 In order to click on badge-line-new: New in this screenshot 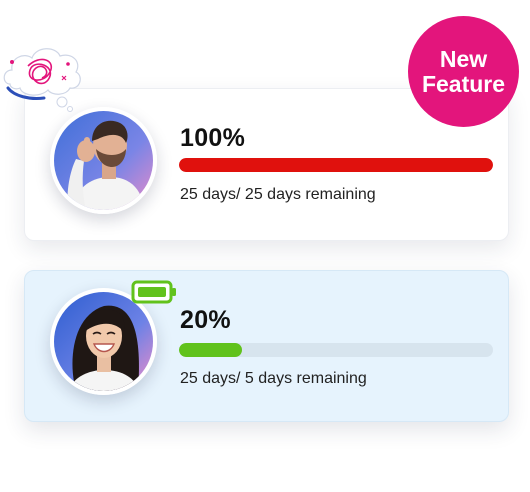, I will do `click(463, 58)`.